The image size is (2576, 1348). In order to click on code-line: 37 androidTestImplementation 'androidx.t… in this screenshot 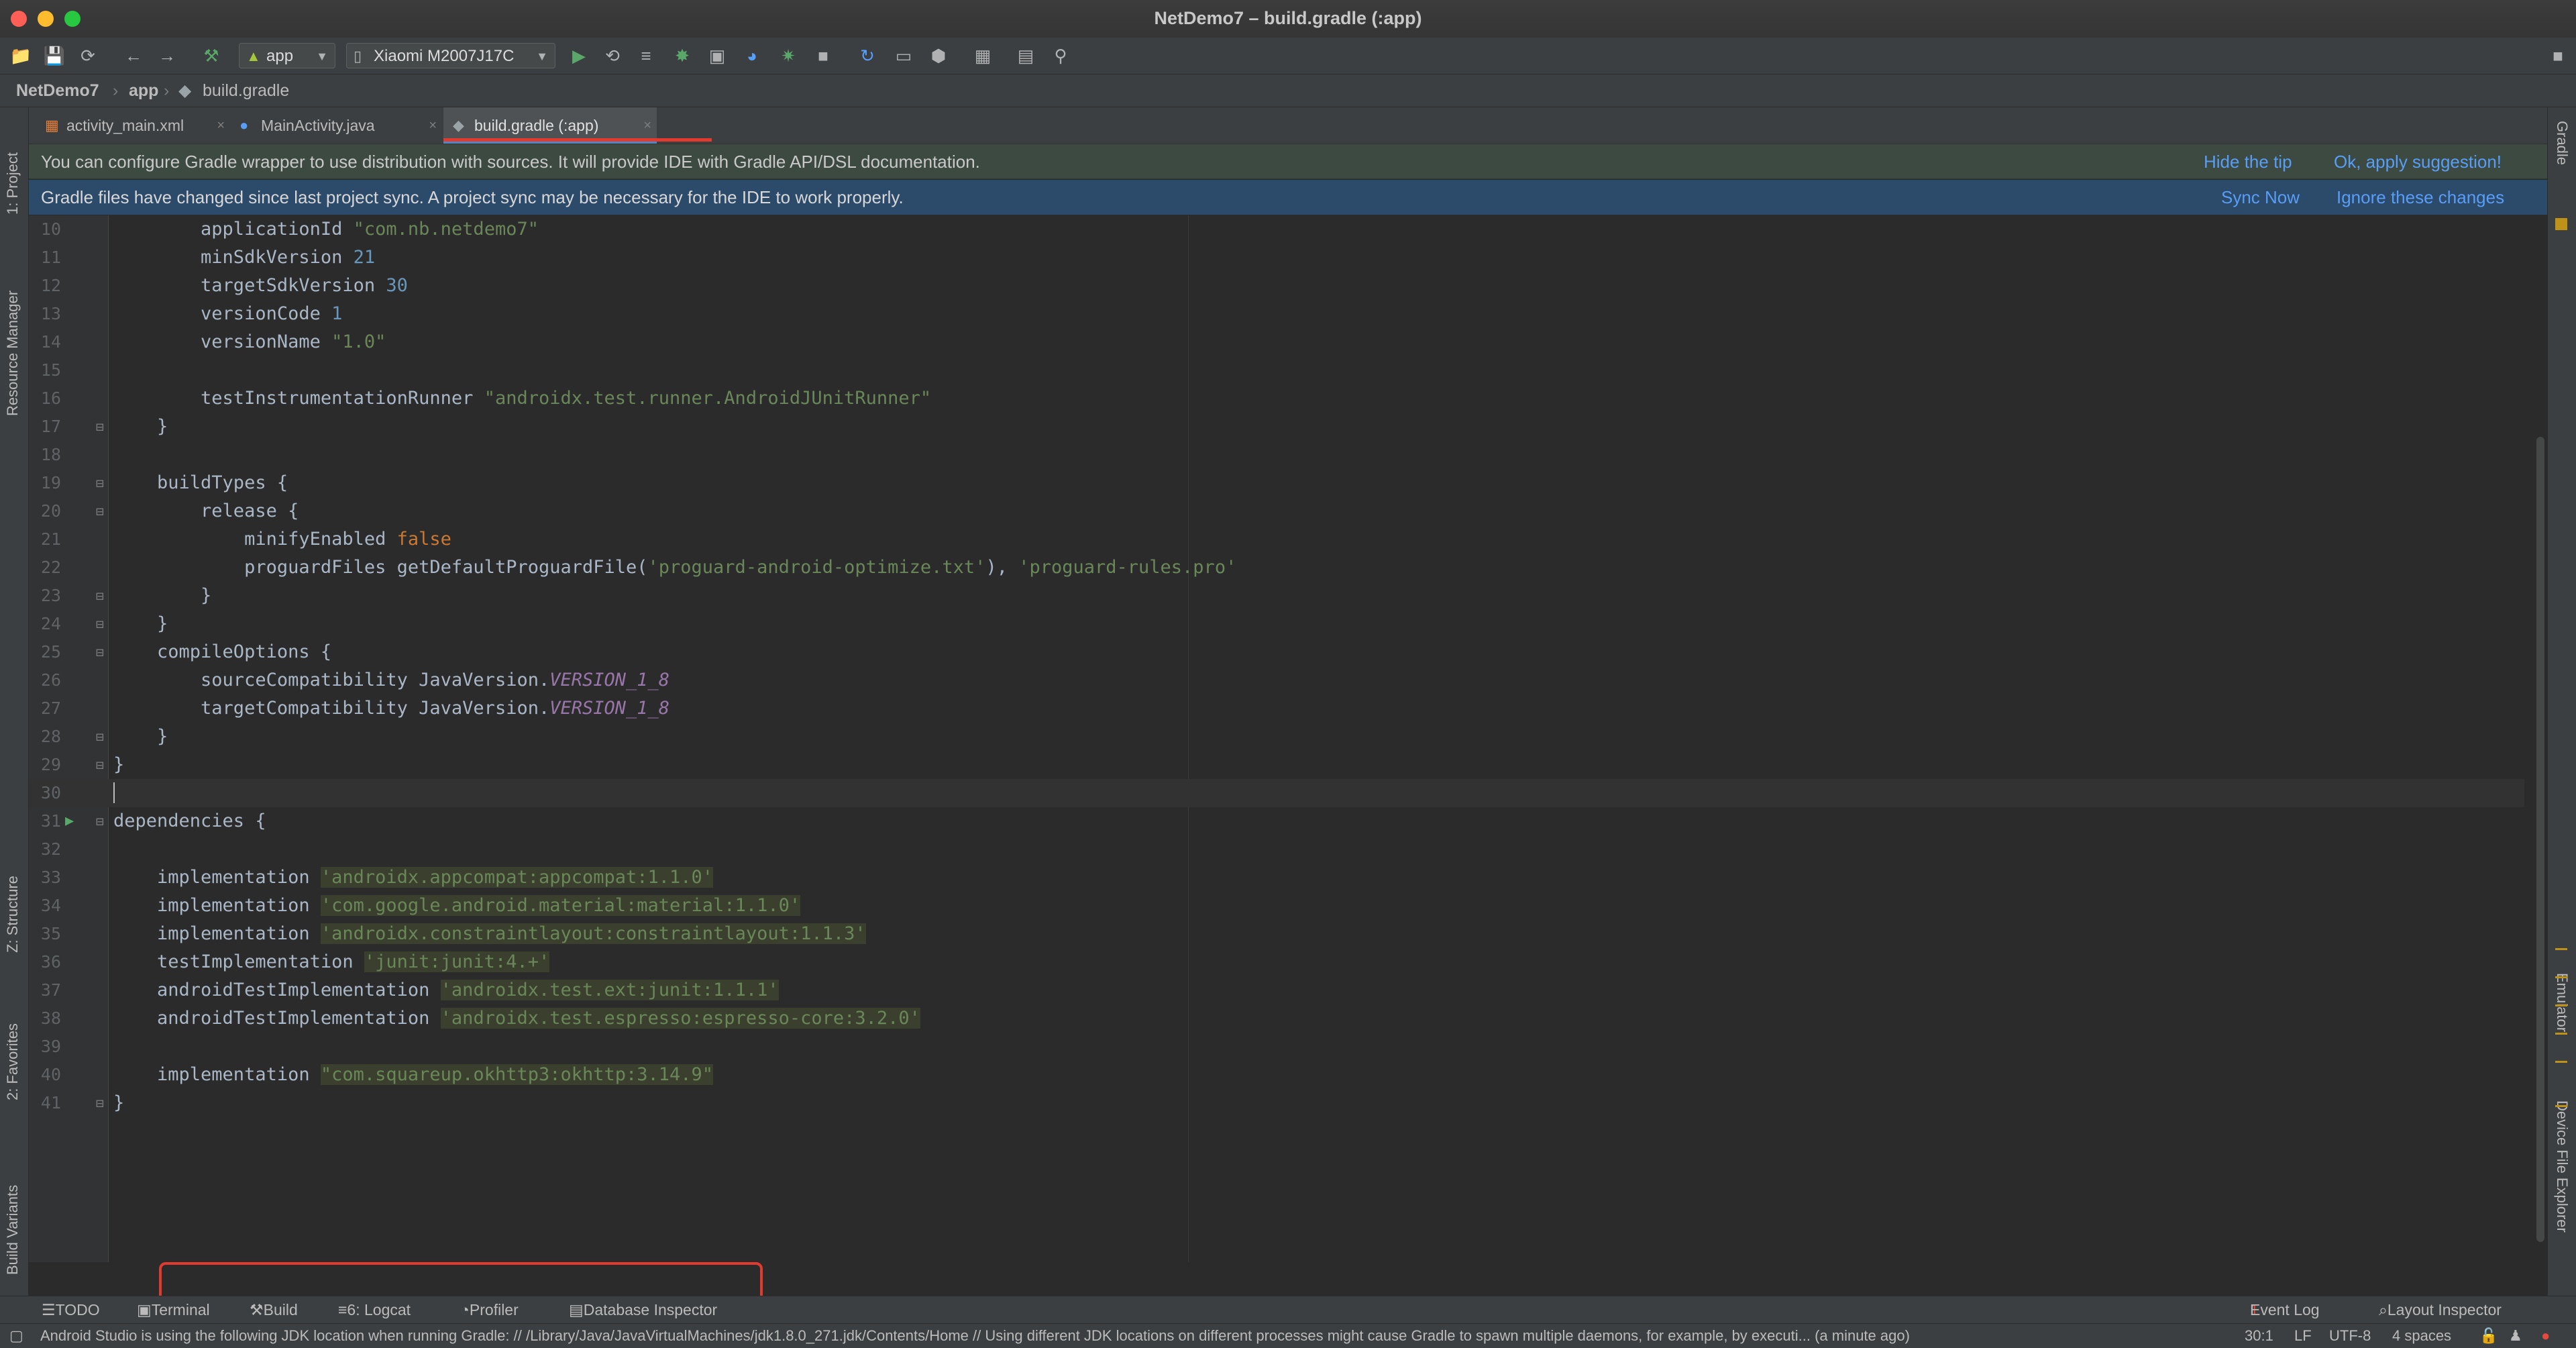, I will do `click(1276, 990)`.